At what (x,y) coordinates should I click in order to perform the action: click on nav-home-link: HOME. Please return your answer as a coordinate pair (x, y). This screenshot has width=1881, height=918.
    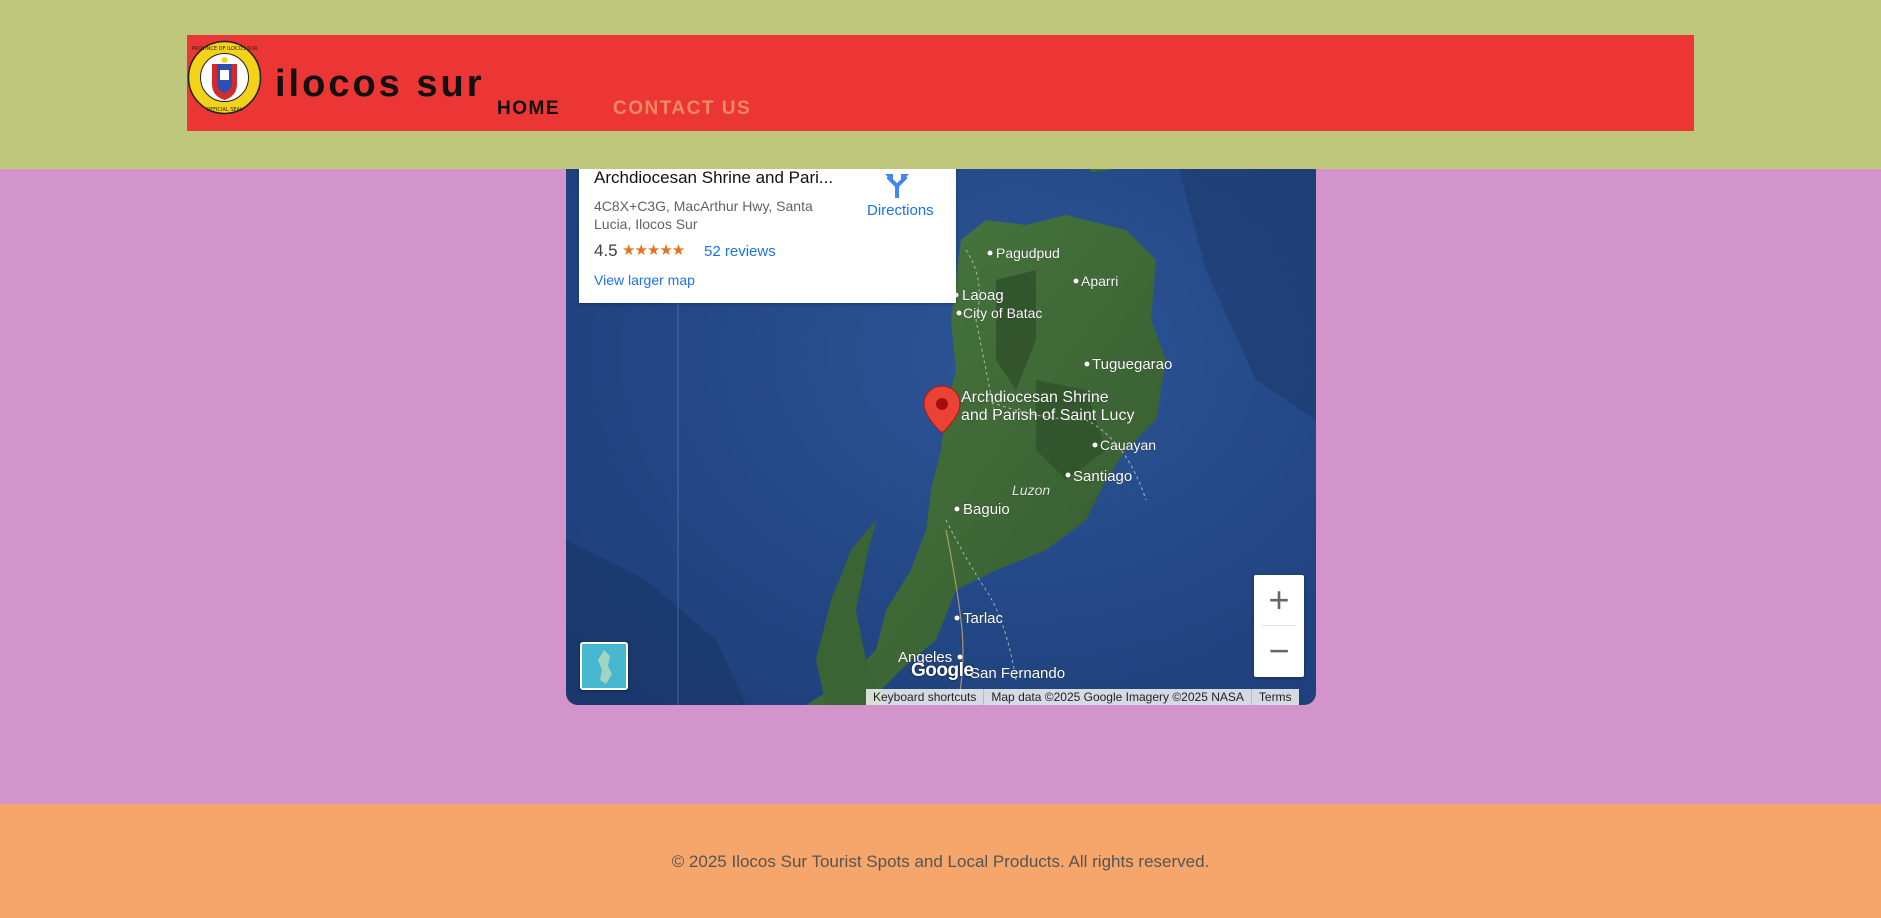
    Looking at the image, I should click on (528, 109).